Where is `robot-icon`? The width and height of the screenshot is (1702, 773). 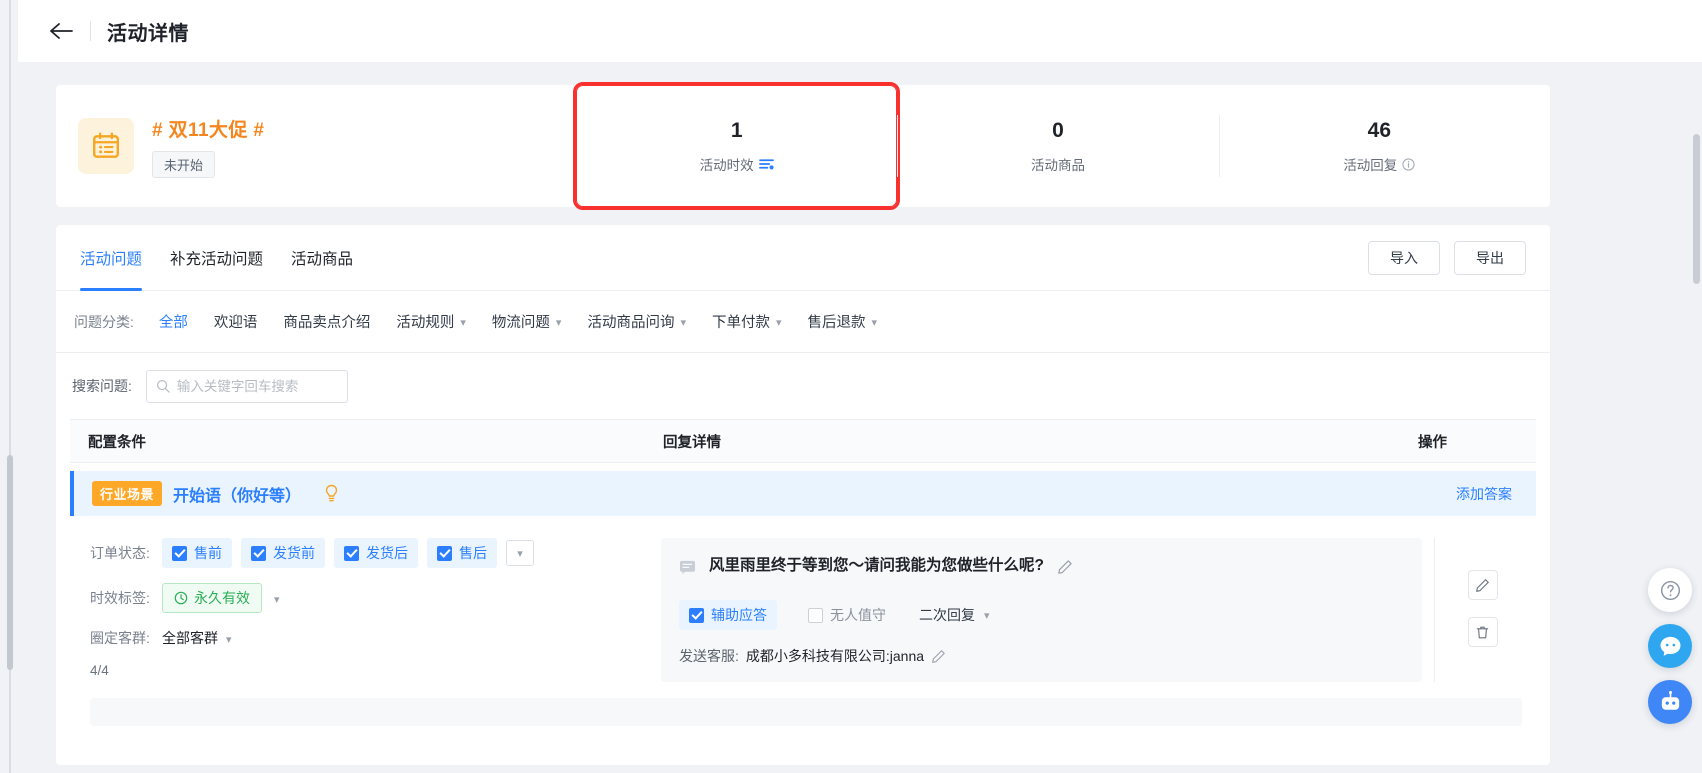 robot-icon is located at coordinates (1670, 702).